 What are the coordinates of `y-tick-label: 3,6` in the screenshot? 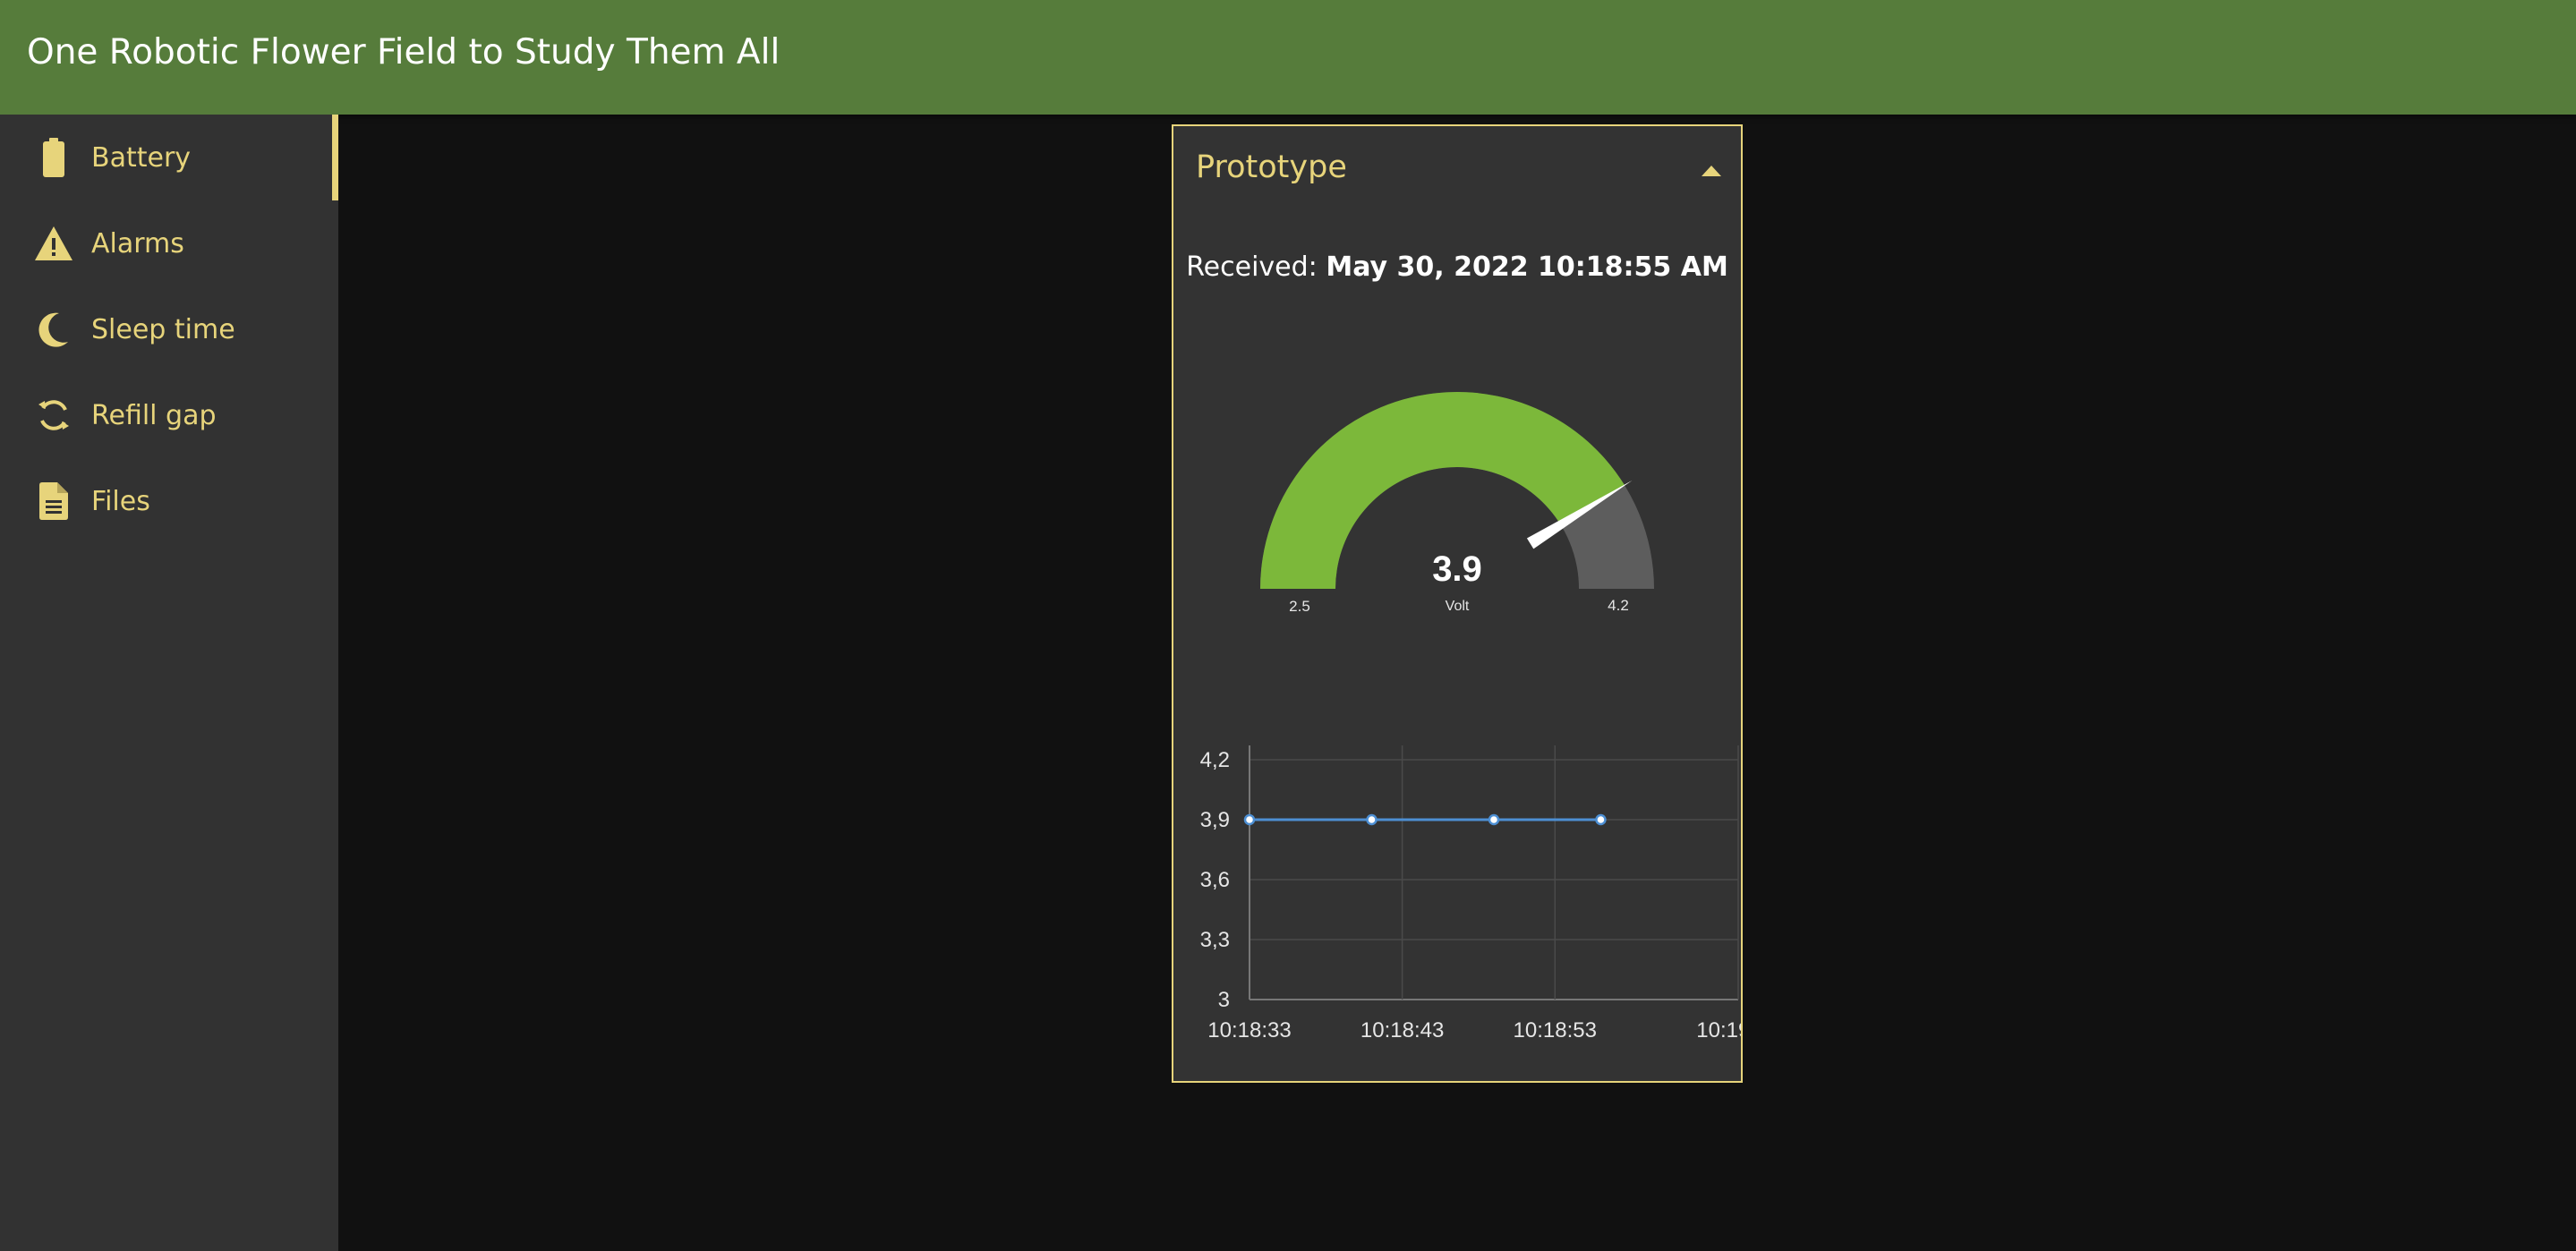 It's located at (1215, 880).